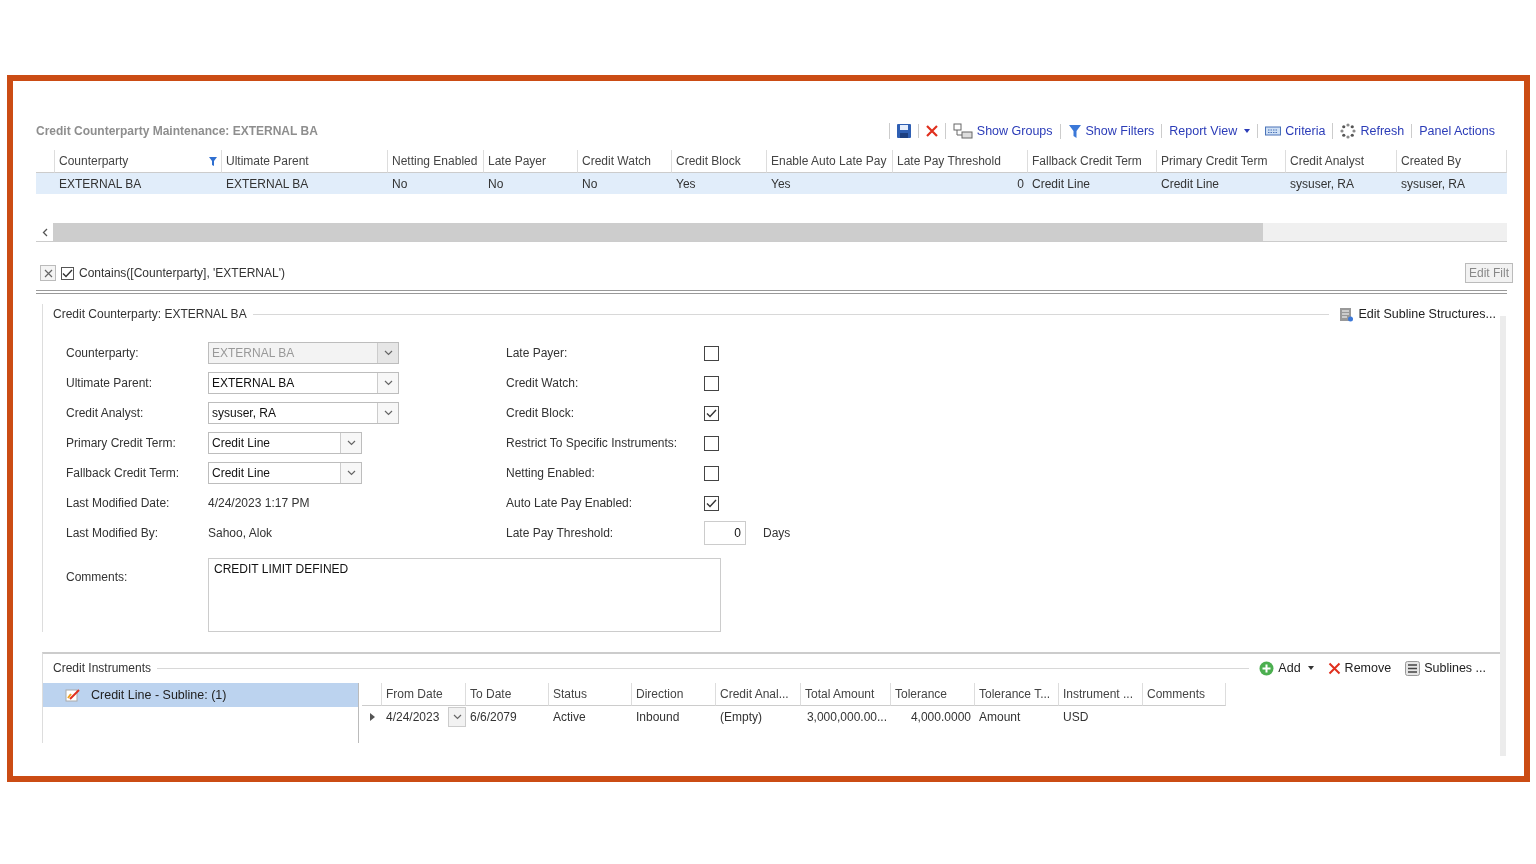  Describe the element at coordinates (507, 694) in the screenshot. I see `column-header: To Date` at that location.